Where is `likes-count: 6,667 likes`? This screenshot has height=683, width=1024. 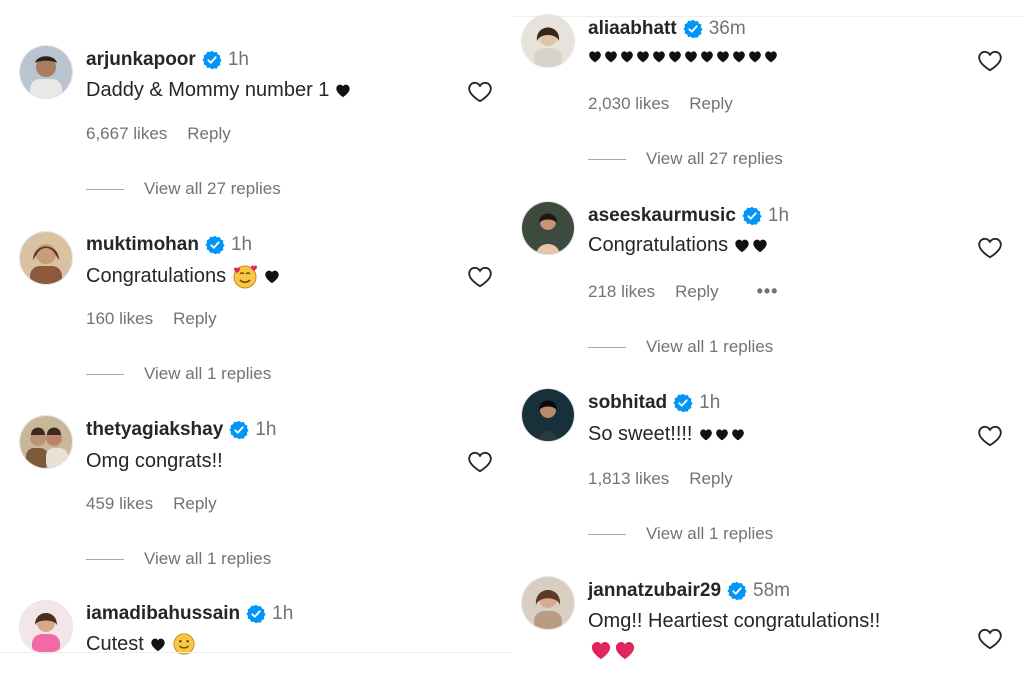 likes-count: 6,667 likes is located at coordinates (126, 134).